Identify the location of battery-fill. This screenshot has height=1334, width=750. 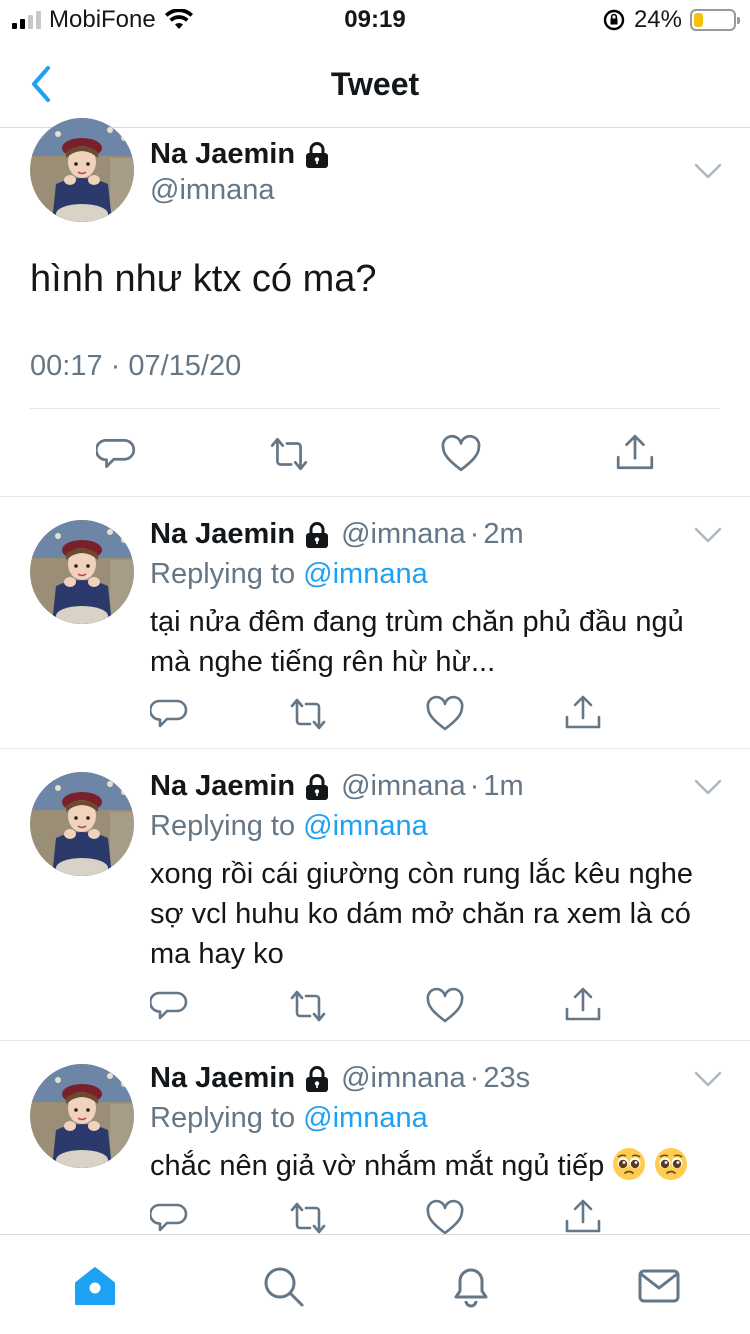
(699, 20).